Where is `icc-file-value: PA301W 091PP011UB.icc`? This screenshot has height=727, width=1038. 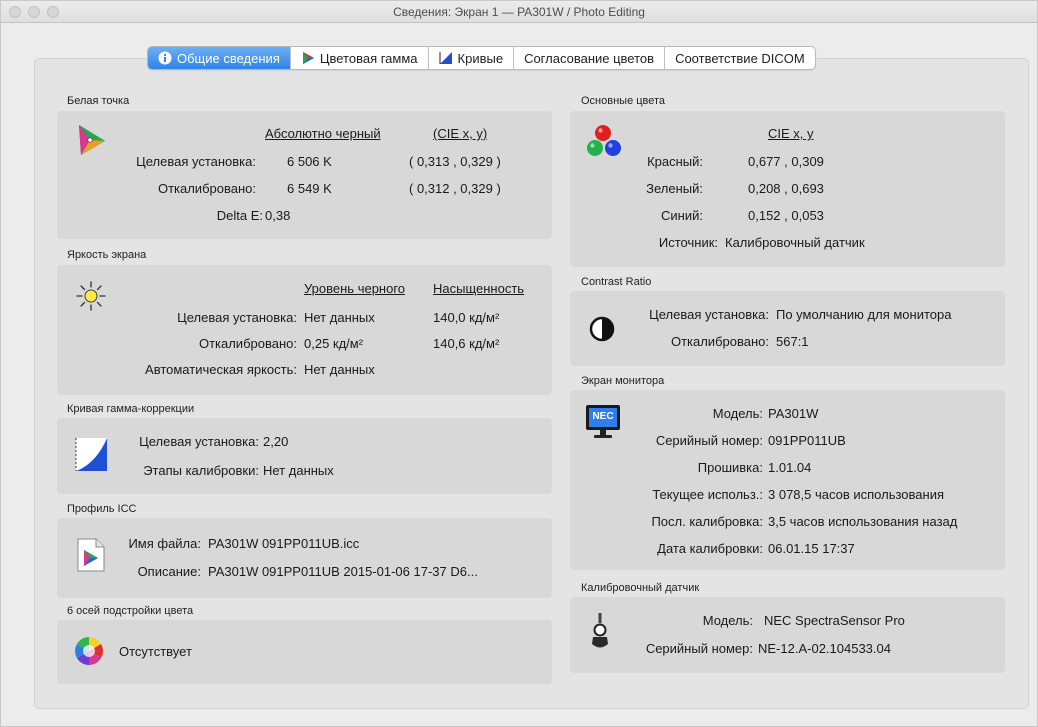 icc-file-value: PA301W 091PP011UB.icc is located at coordinates (284, 543).